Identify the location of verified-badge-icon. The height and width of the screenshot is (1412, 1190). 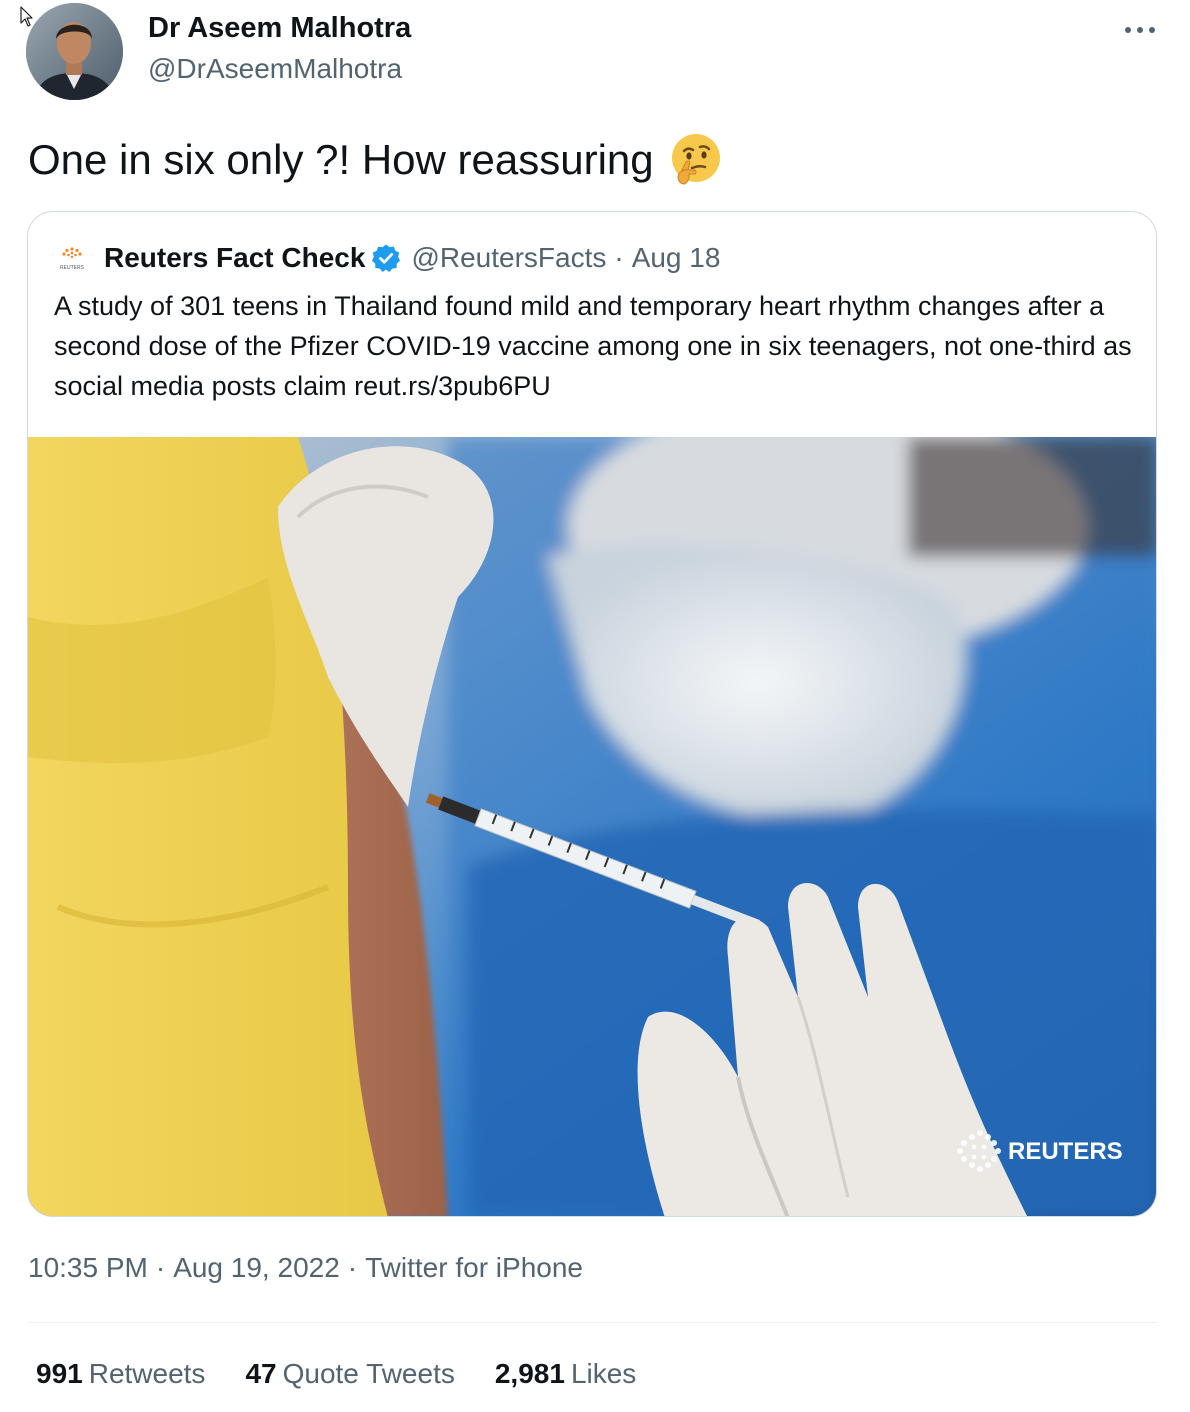
(386, 258).